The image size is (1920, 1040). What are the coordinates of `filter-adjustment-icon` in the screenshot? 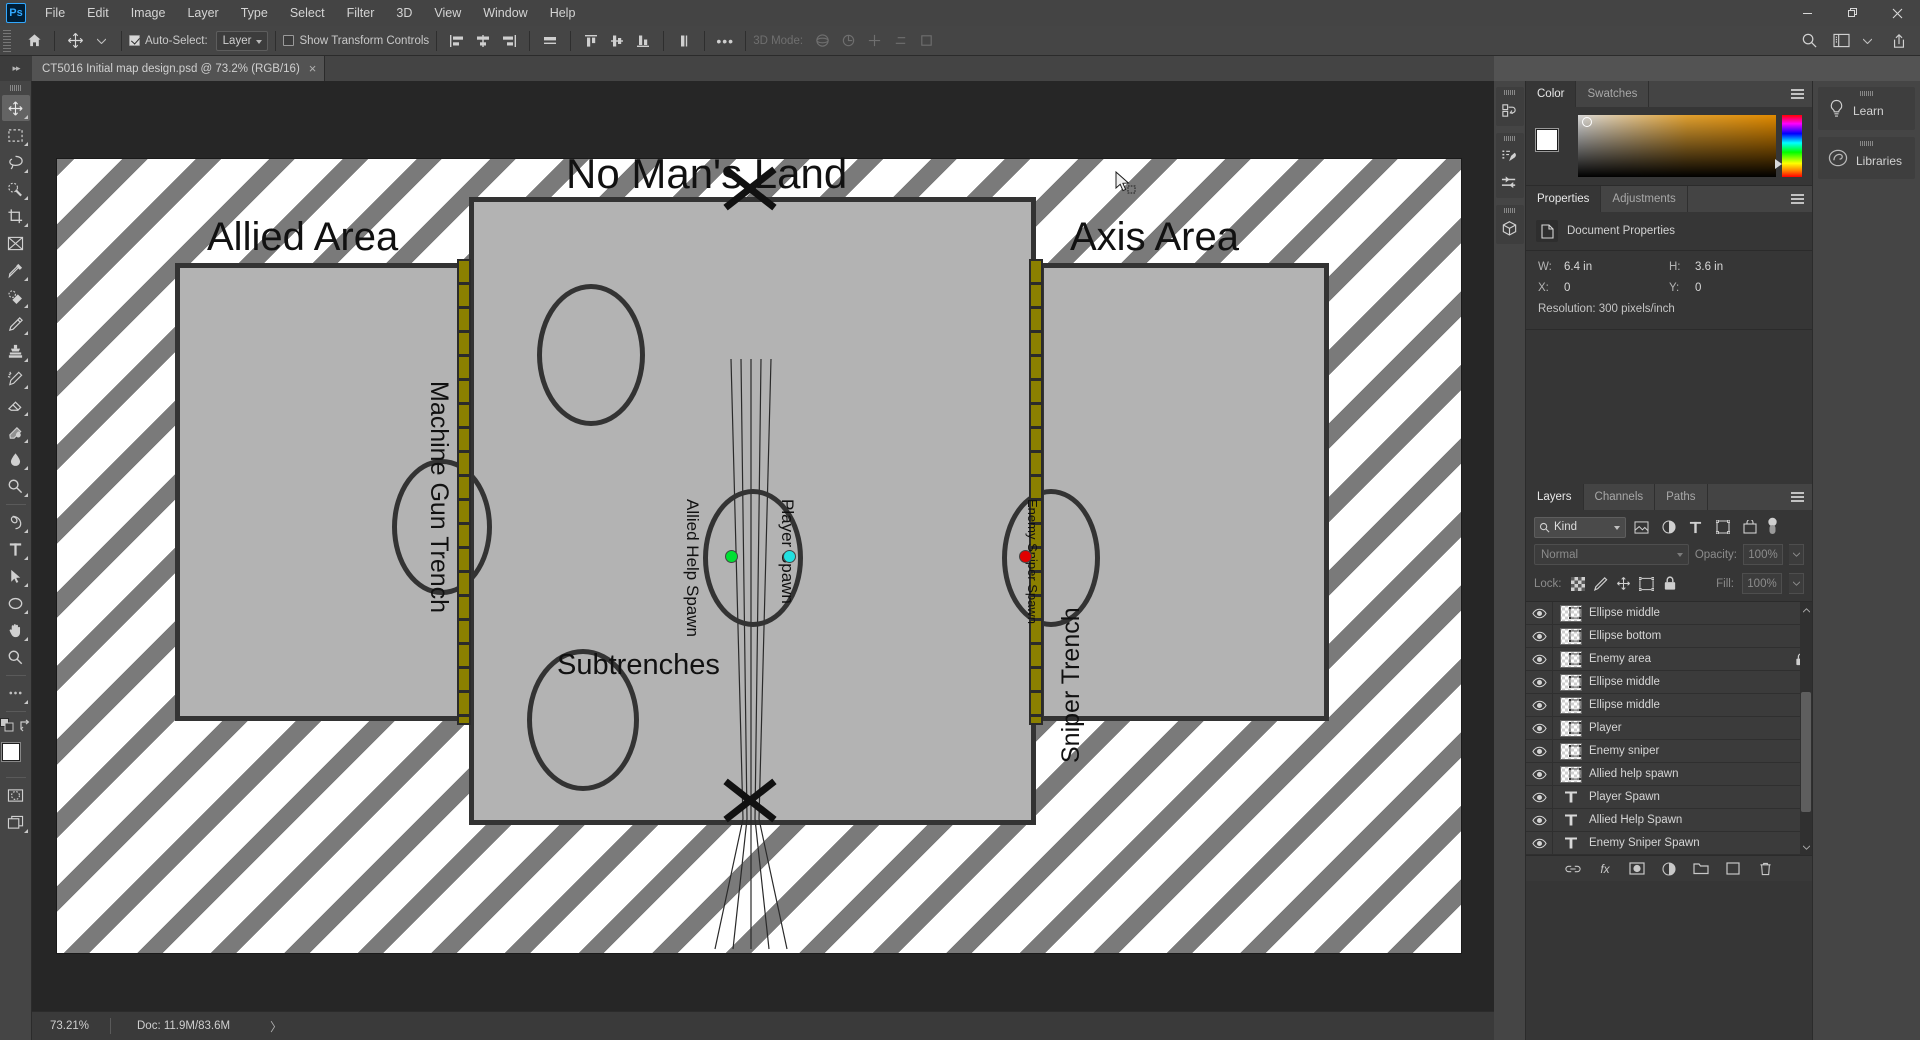 It's located at (1668, 527).